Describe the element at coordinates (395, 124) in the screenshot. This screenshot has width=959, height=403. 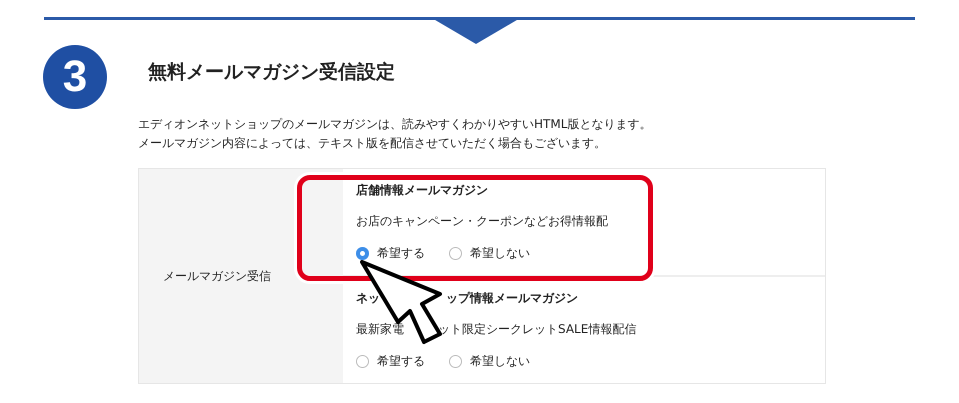
I see `intro-text: エディオンネットショップのメールマガジンは、読みやすくわかりやすいHTML版となります。` at that location.